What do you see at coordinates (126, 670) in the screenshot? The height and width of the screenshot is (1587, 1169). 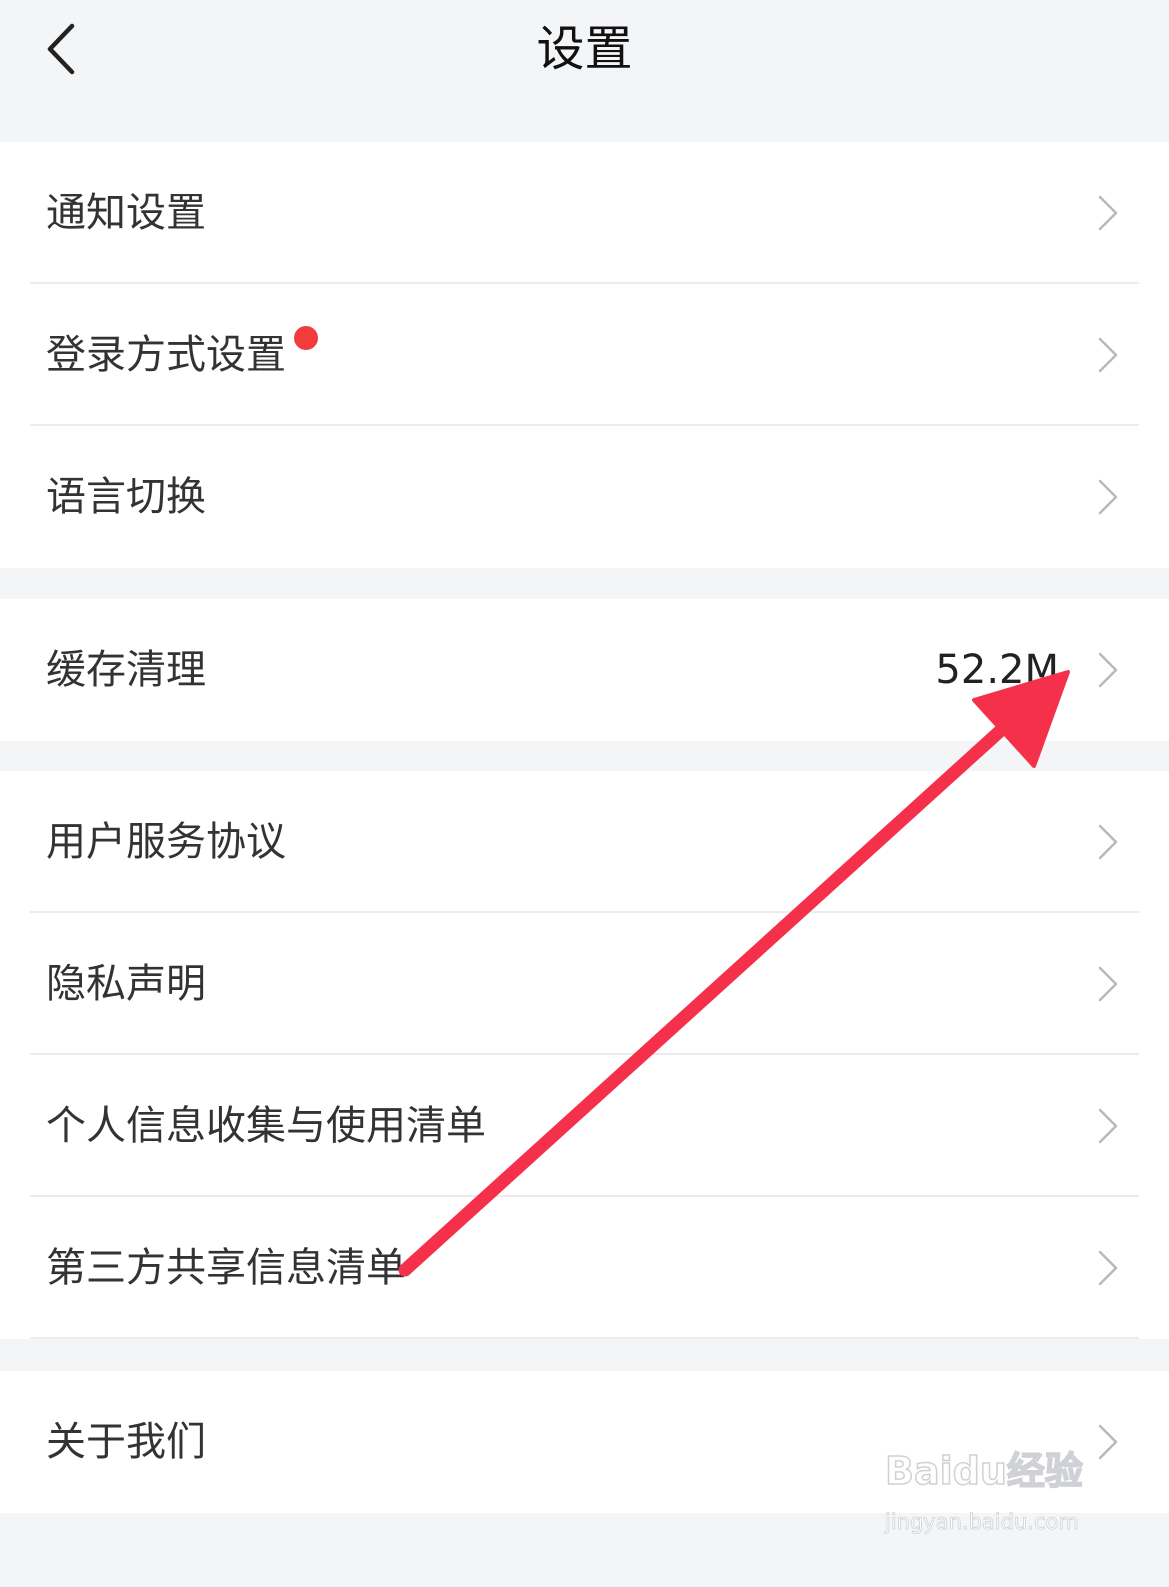 I see `item-label: 缓存清理` at bounding box center [126, 670].